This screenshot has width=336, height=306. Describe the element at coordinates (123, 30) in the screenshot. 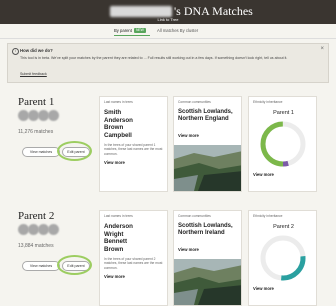

I see `tab-by-parent-label: By parent` at that location.